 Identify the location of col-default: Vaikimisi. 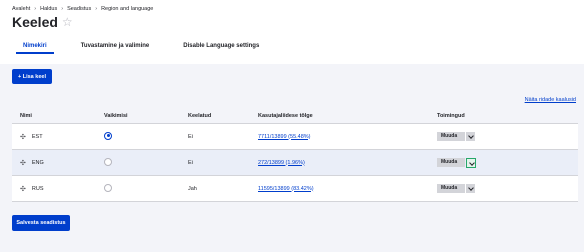
(116, 115).